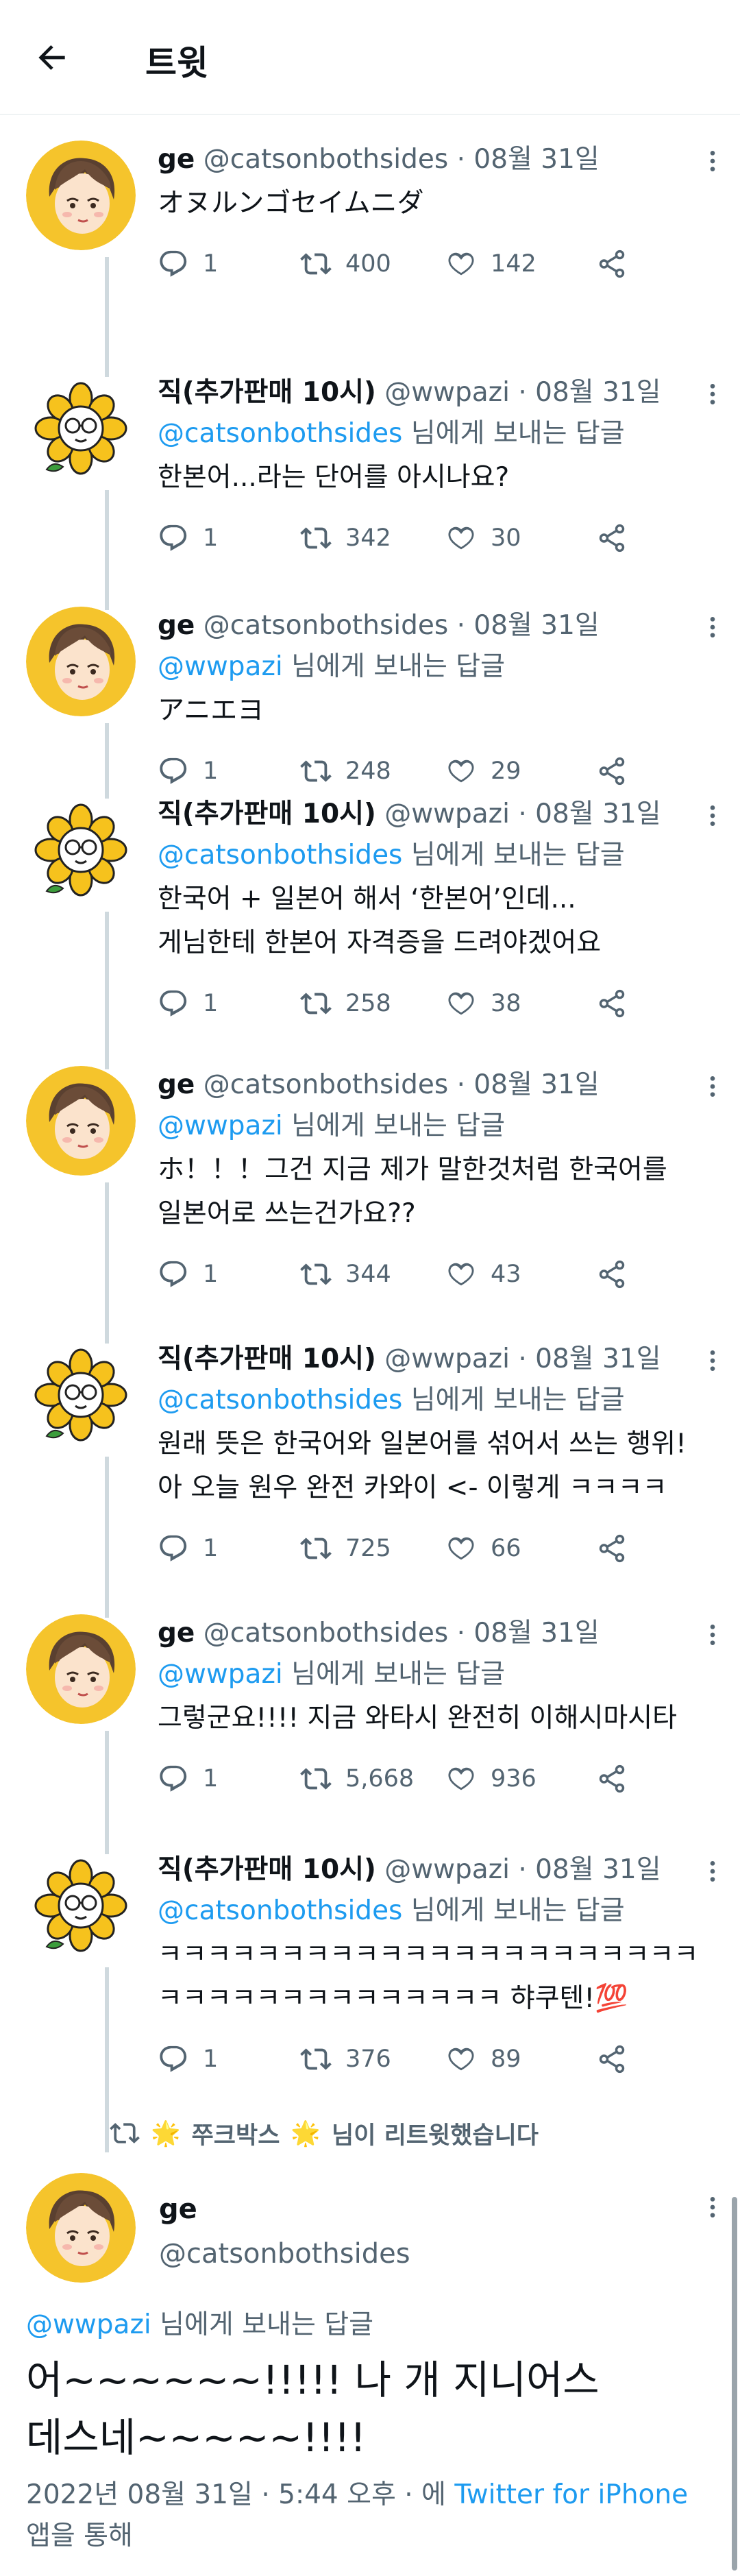  Describe the element at coordinates (107, 2041) in the screenshot. I see `thread-connector` at that location.